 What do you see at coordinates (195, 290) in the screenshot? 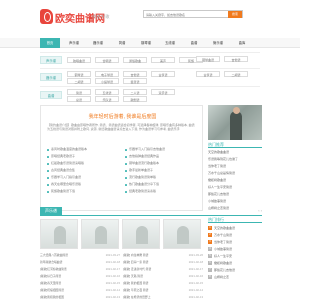
I see `list-item-date: 2021-02-14` at bounding box center [195, 290].